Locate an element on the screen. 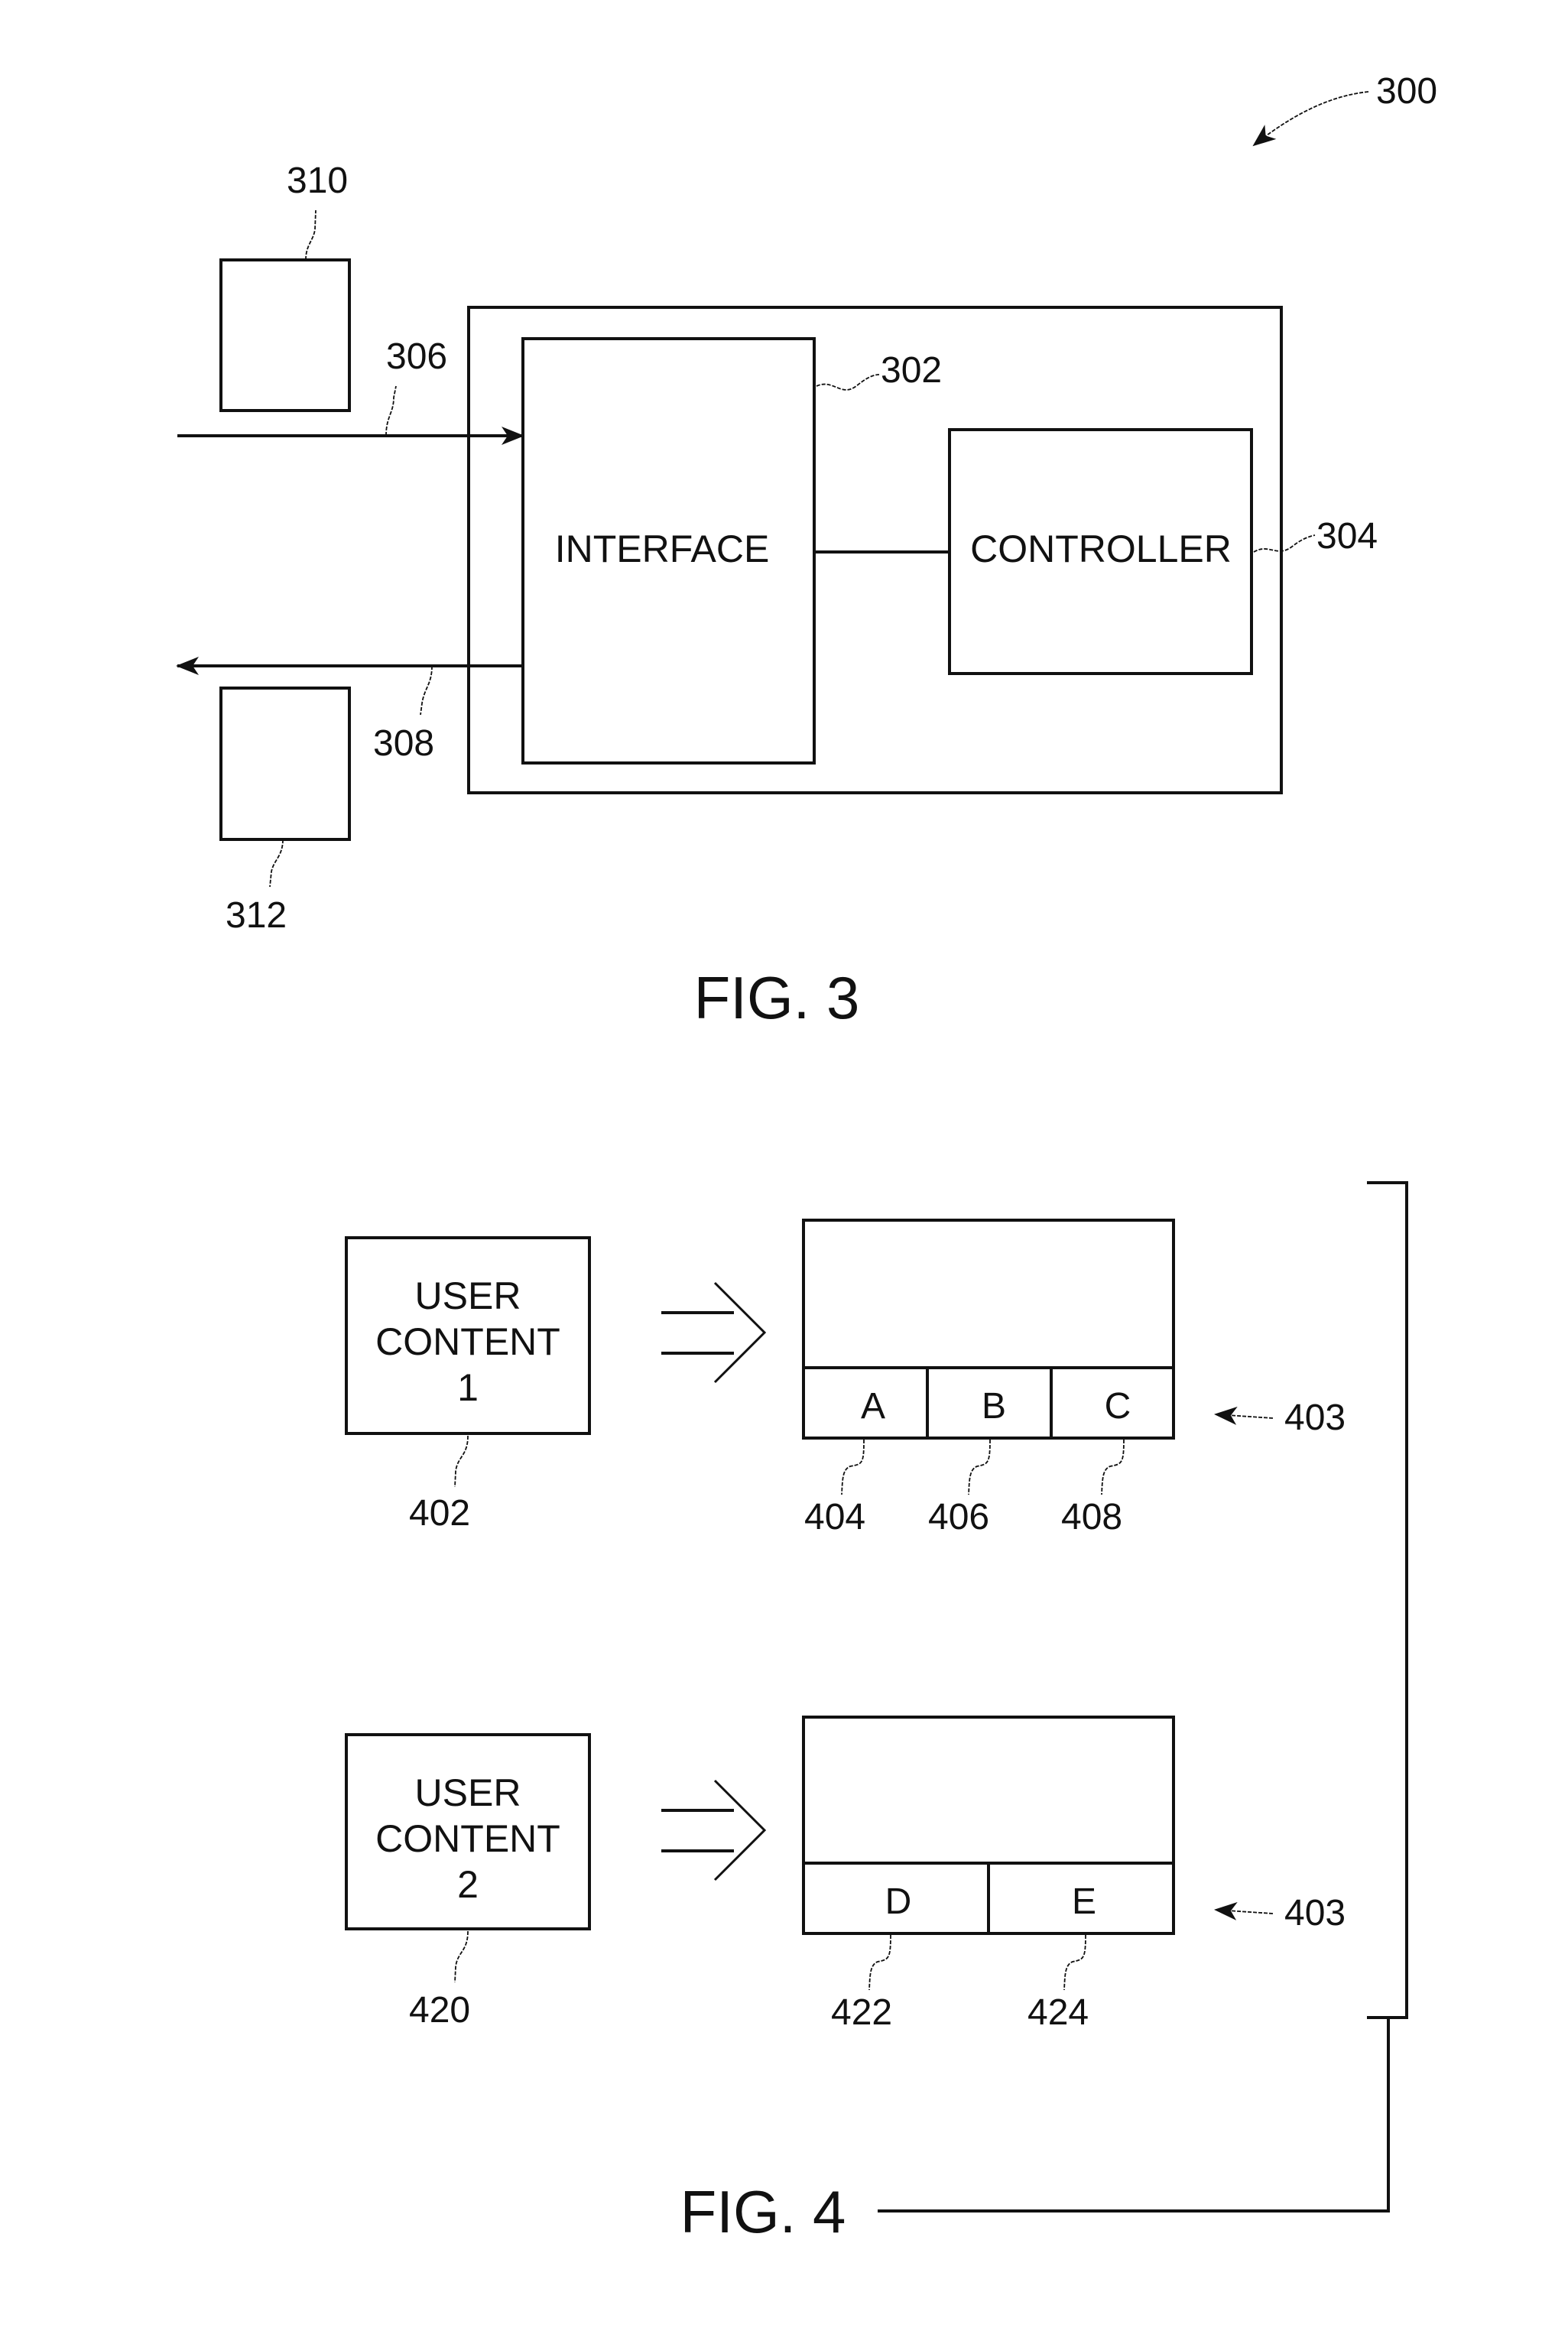 The width and height of the screenshot is (1568, 2331). cell-b-leader-line is located at coordinates (979, 1467).